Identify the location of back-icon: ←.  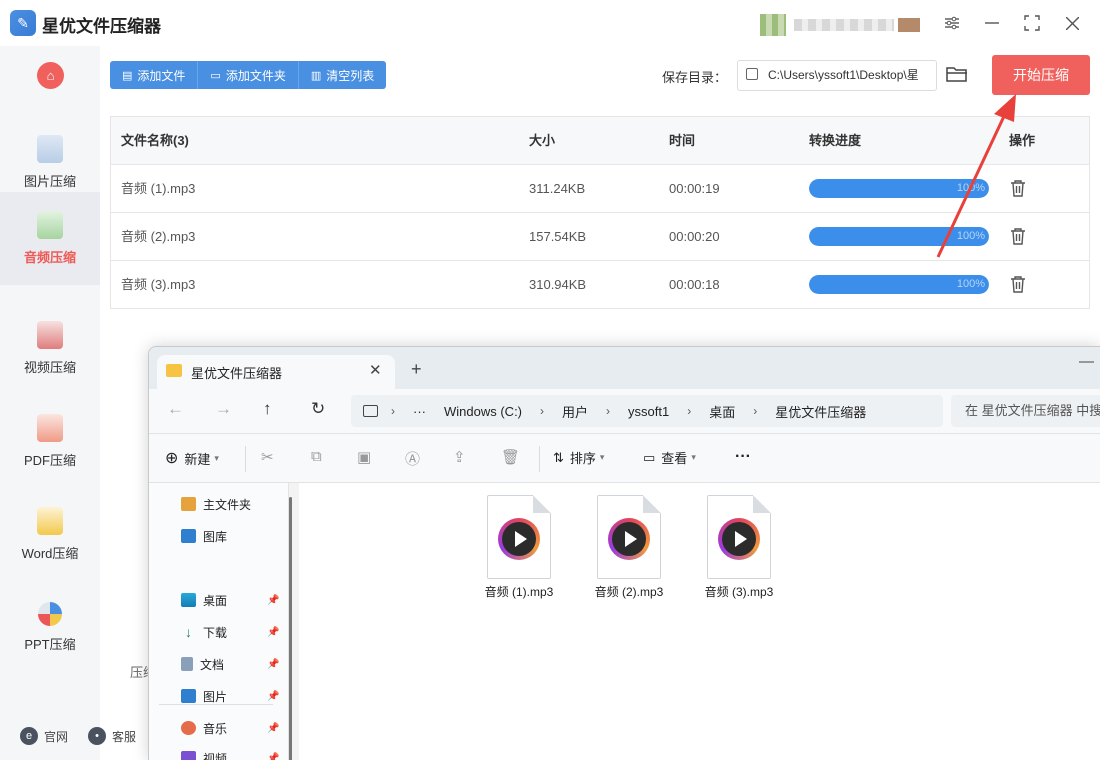
(175, 409).